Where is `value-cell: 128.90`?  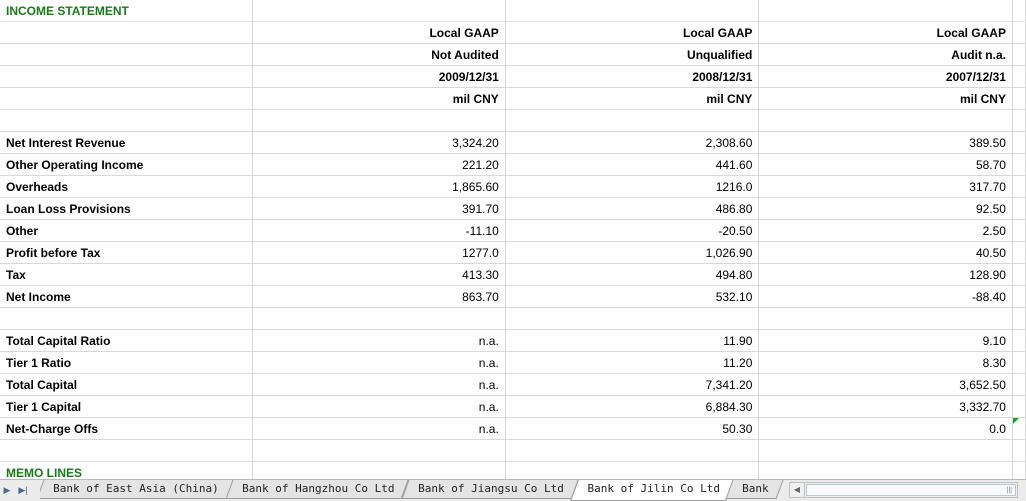
value-cell: 128.90 is located at coordinates (885, 274).